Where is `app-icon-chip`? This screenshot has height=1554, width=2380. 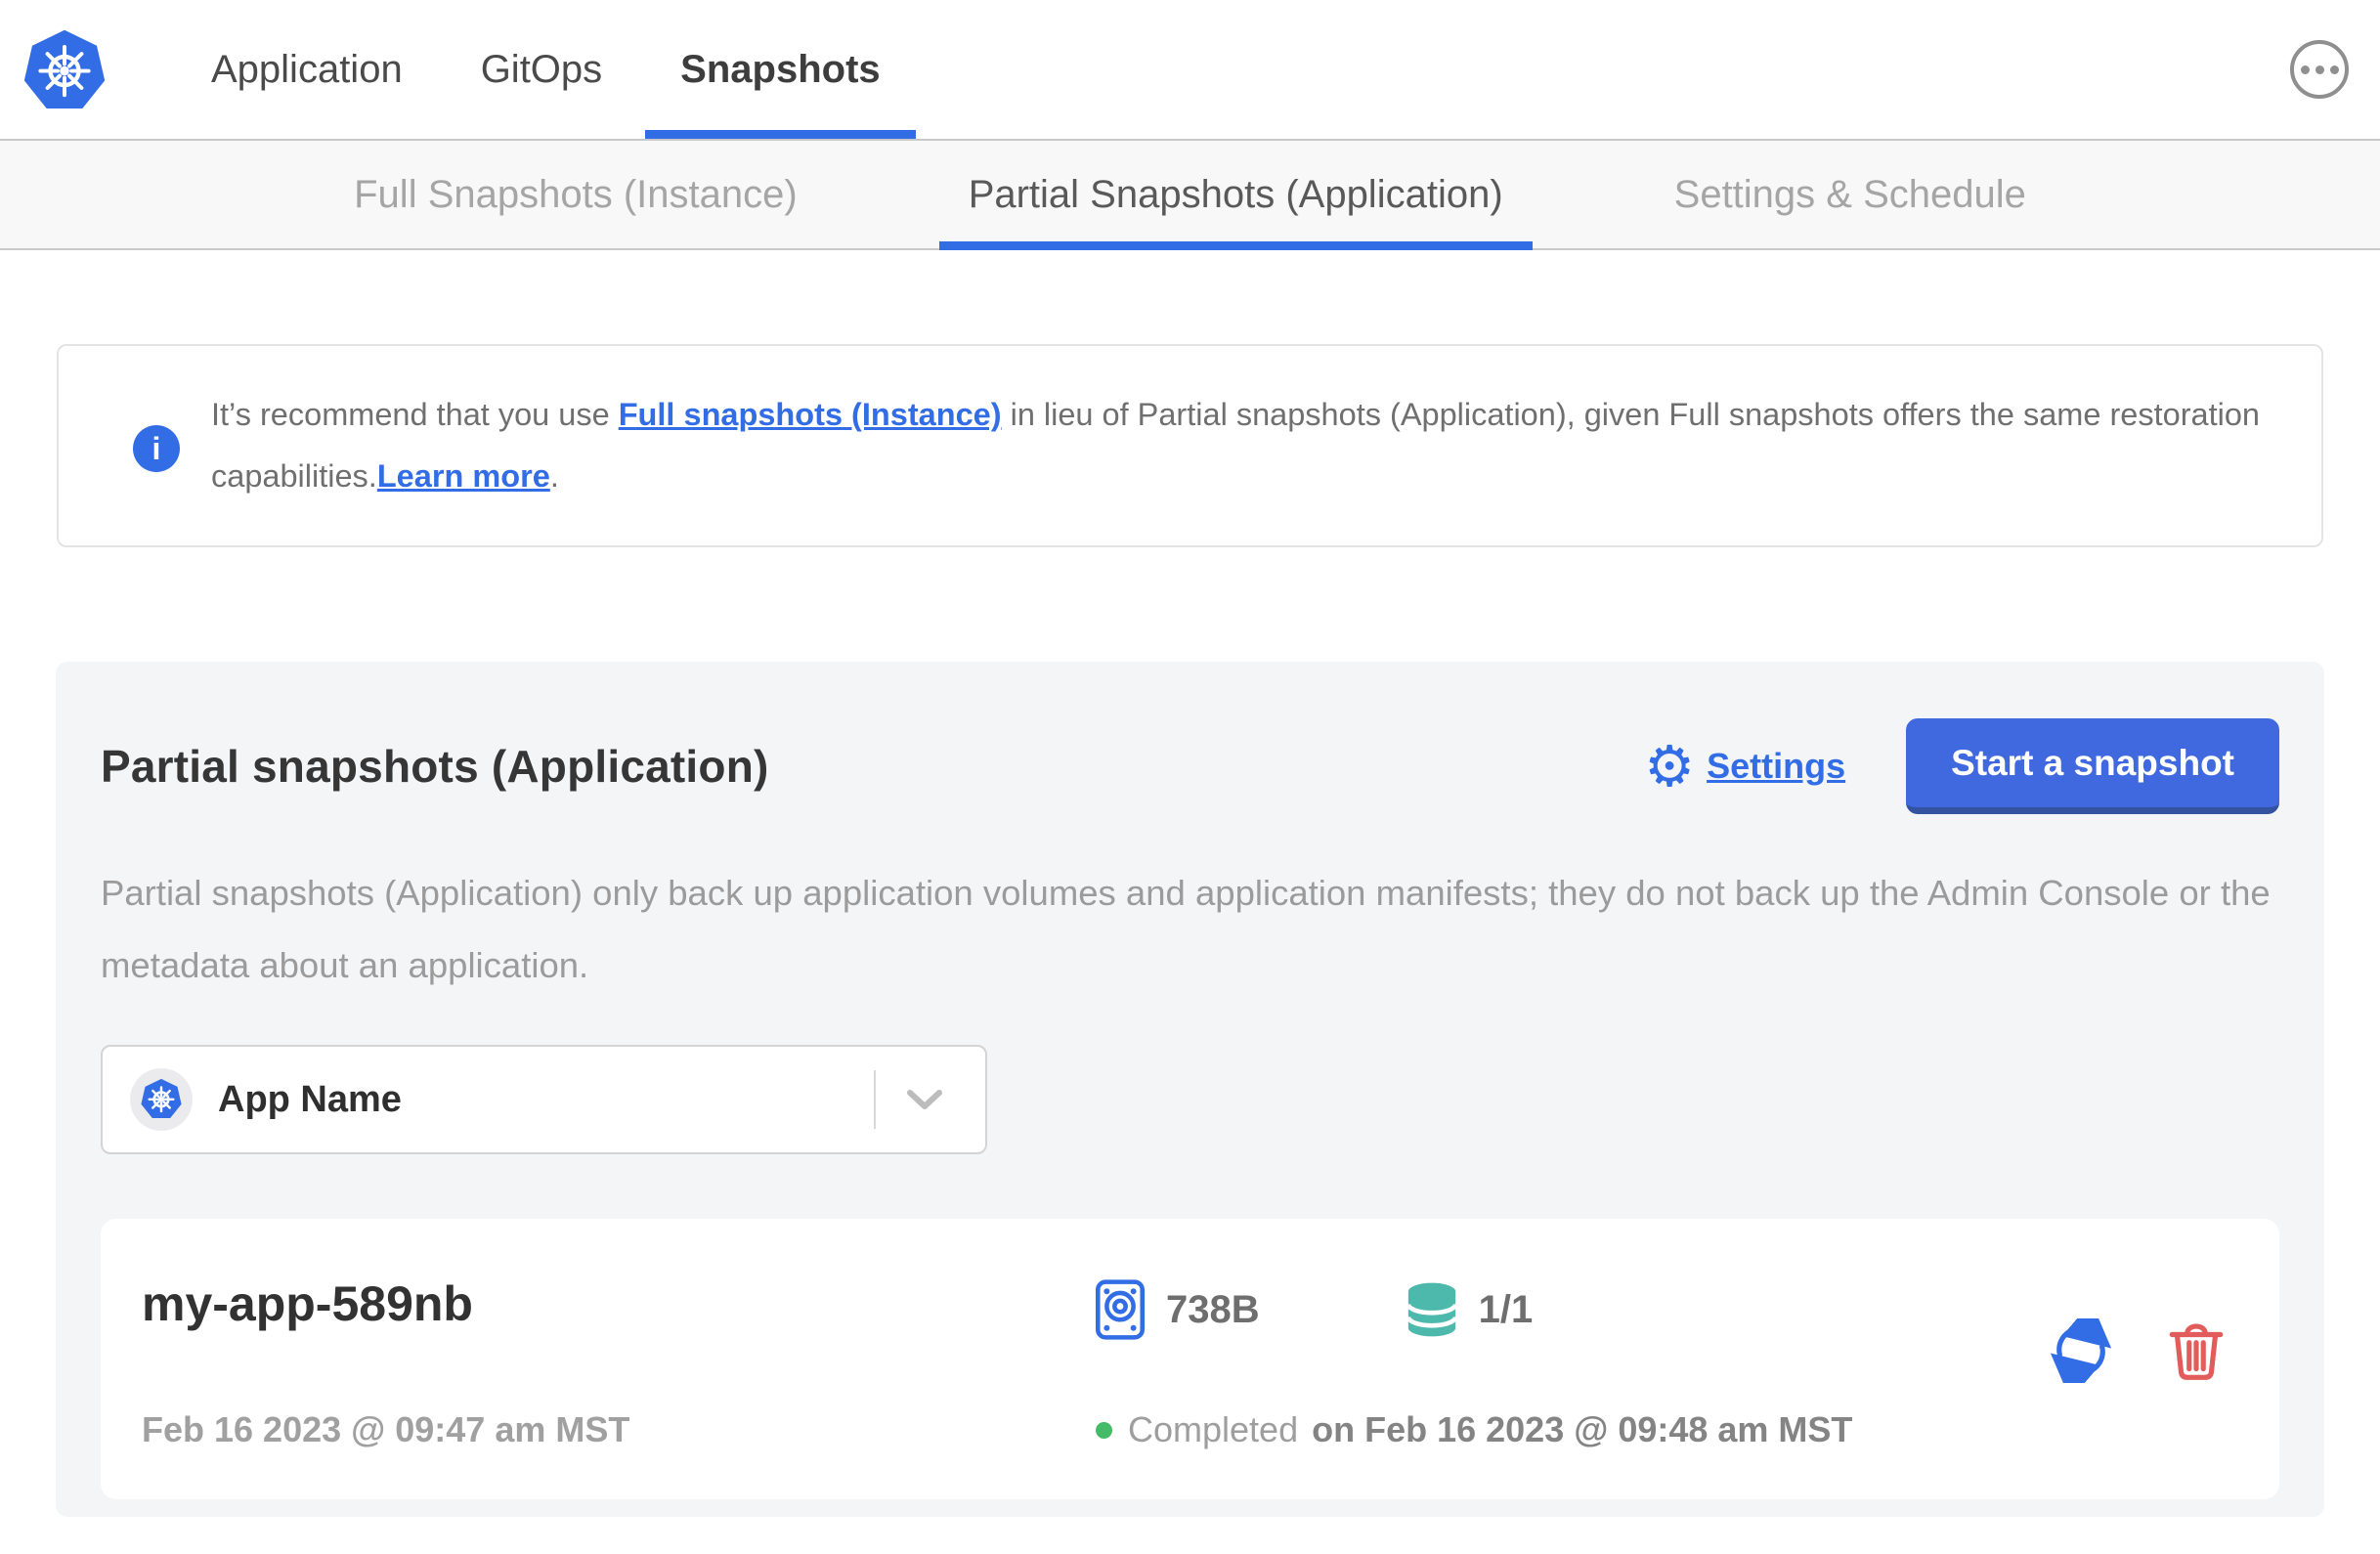 app-icon-chip is located at coordinates (161, 1099).